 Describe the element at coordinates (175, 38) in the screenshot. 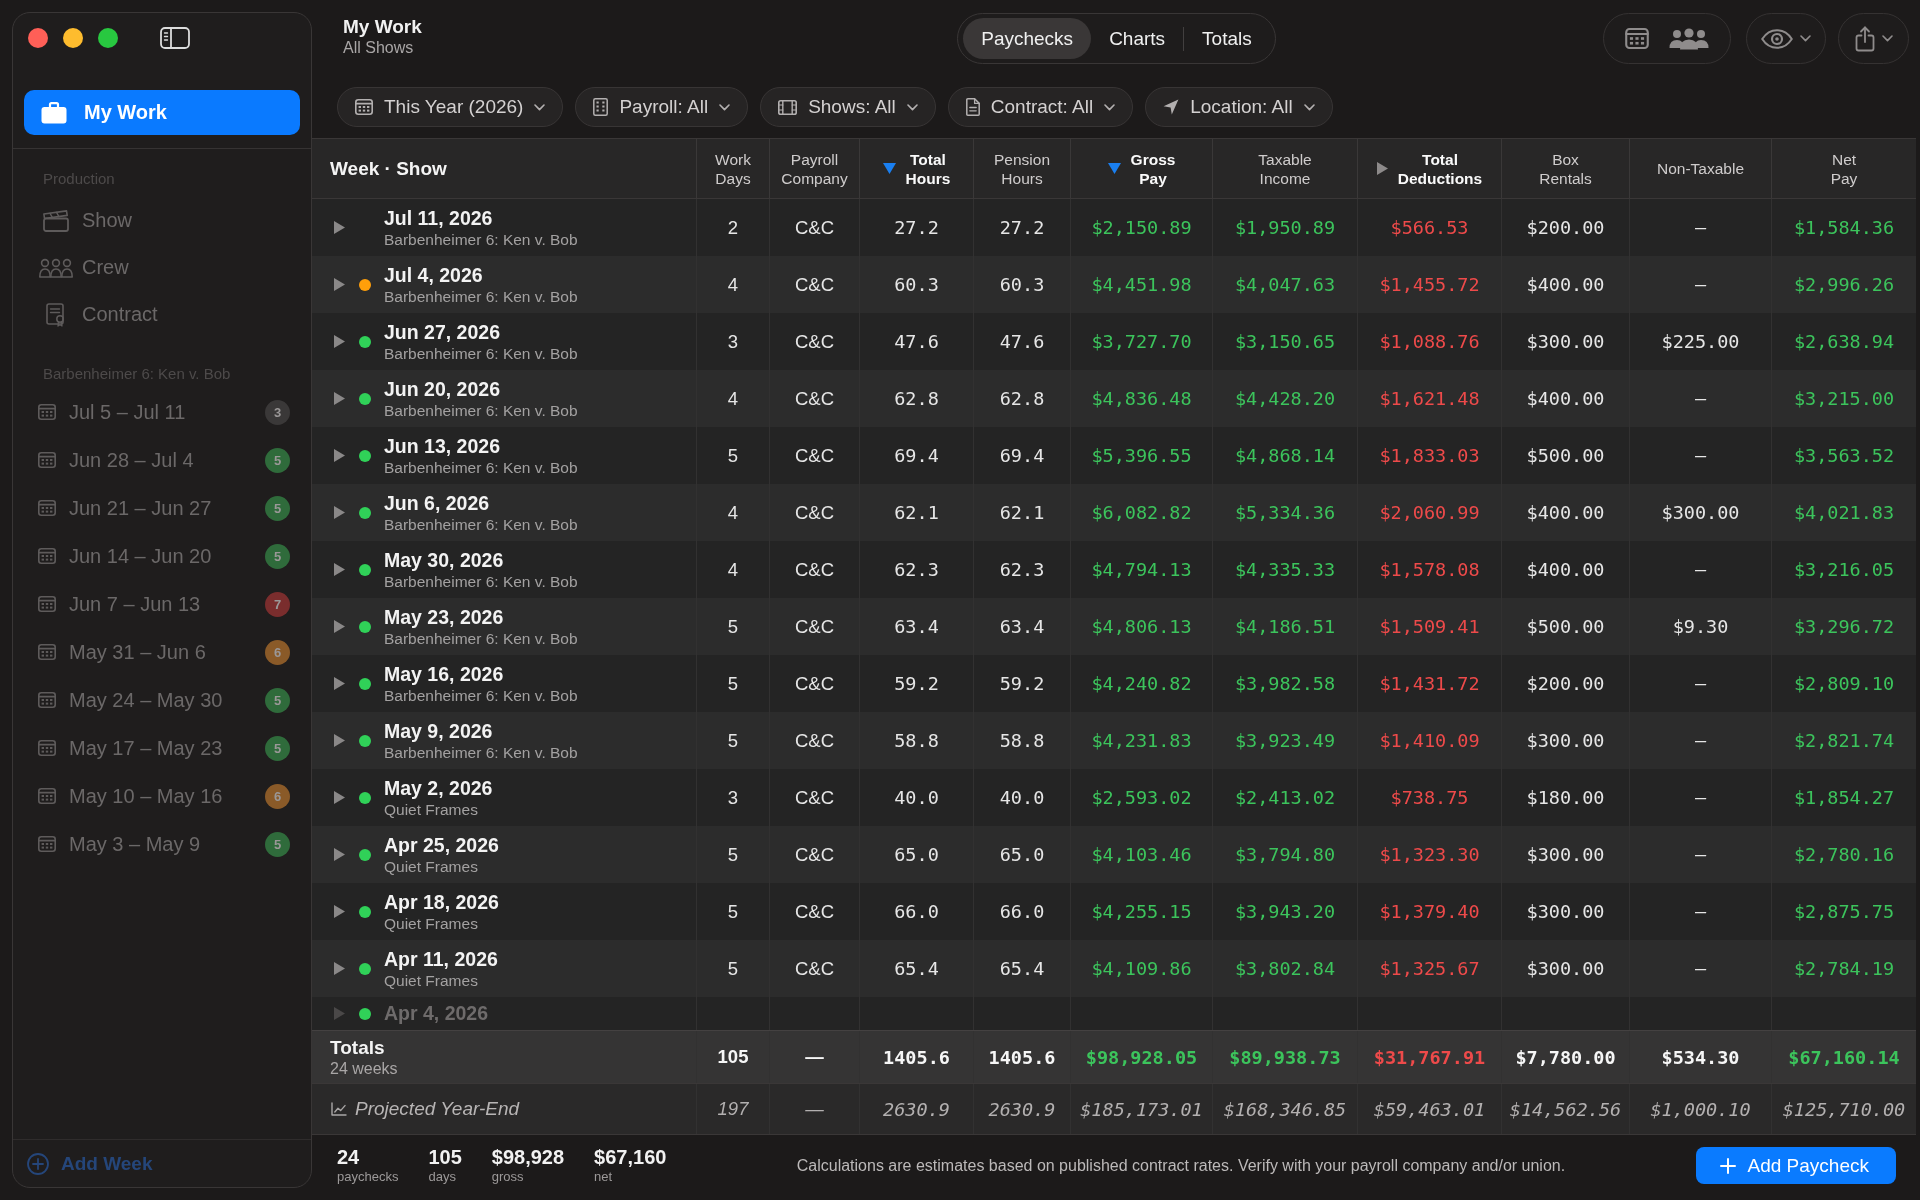

I see `sidebar-toggle-icon` at that location.